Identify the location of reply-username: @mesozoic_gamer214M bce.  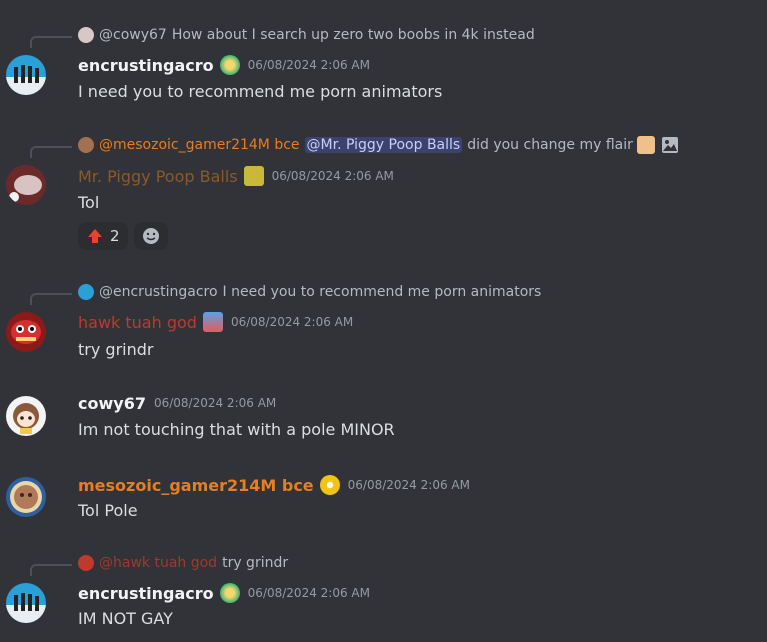
(199, 145).